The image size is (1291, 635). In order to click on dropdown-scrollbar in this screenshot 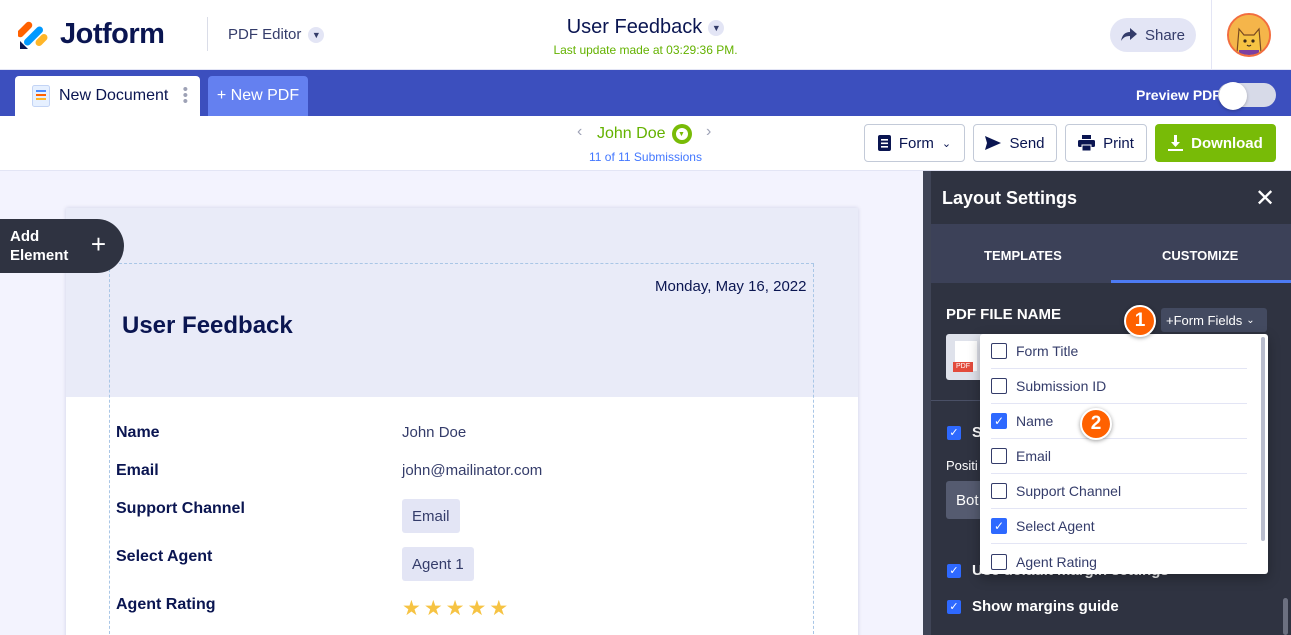, I will do `click(1263, 439)`.